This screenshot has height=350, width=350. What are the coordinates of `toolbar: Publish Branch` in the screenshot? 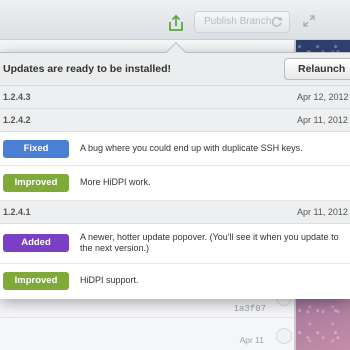 It's located at (175, 20).